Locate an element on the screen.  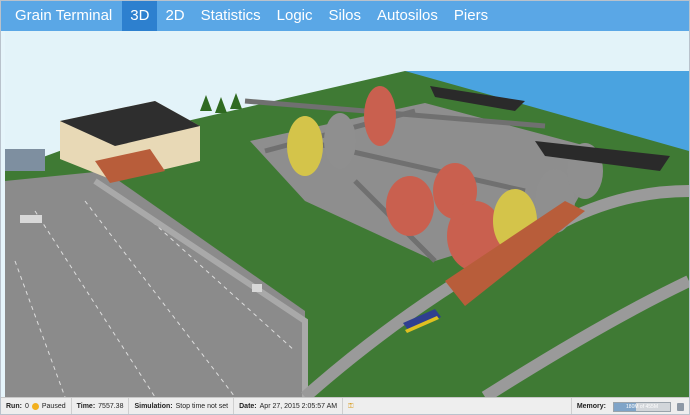
time-status: Time: 7557.38 is located at coordinates (101, 406).